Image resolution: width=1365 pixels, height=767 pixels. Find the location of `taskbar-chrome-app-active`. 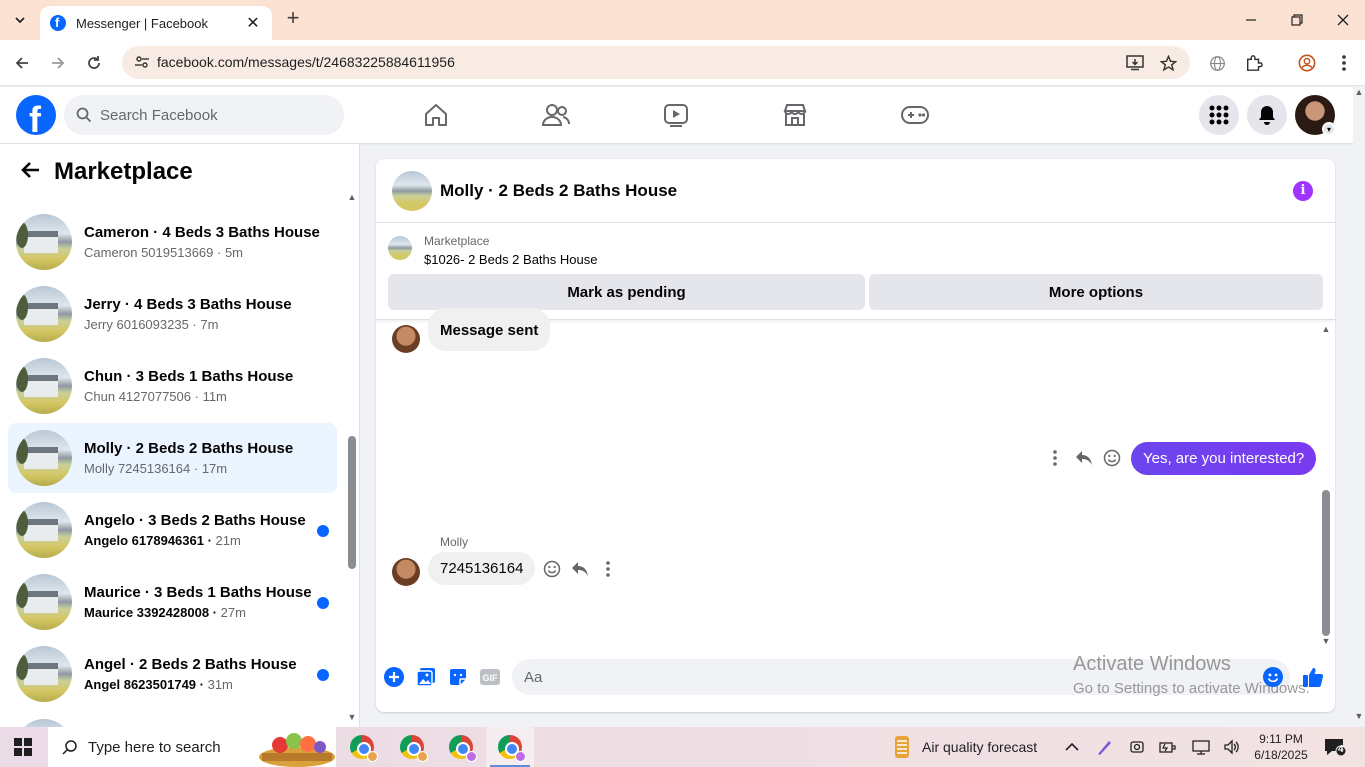

taskbar-chrome-app-active is located at coordinates (510, 747).